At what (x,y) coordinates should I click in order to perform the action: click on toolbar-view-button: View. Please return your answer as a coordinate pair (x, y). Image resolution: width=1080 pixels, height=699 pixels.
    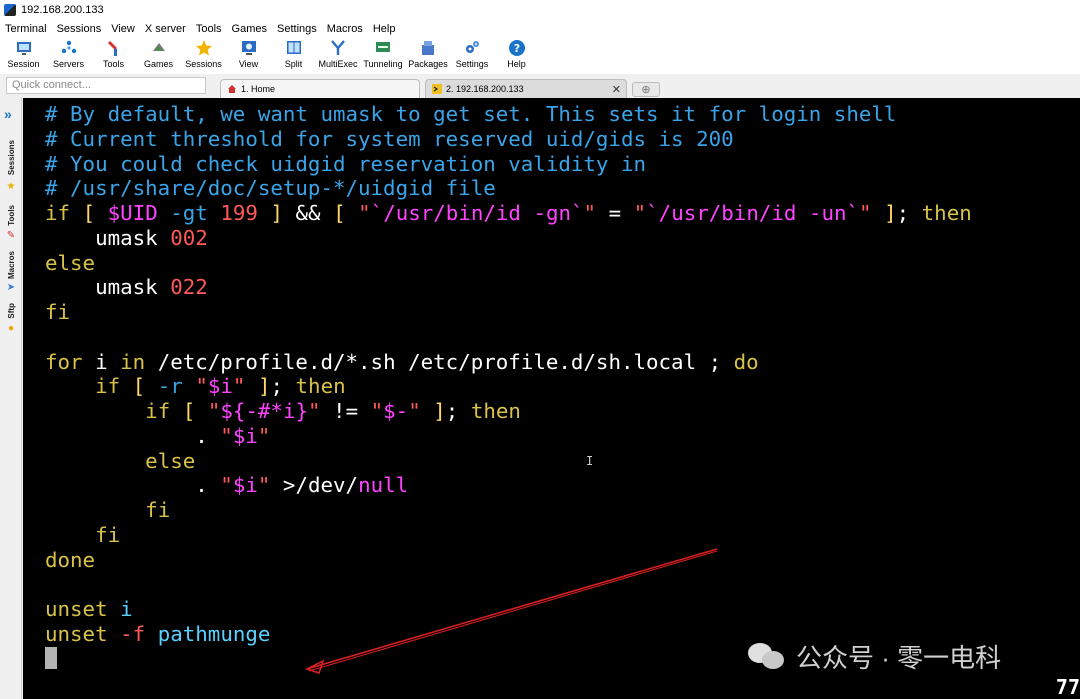
    Looking at the image, I should click on (248, 56).